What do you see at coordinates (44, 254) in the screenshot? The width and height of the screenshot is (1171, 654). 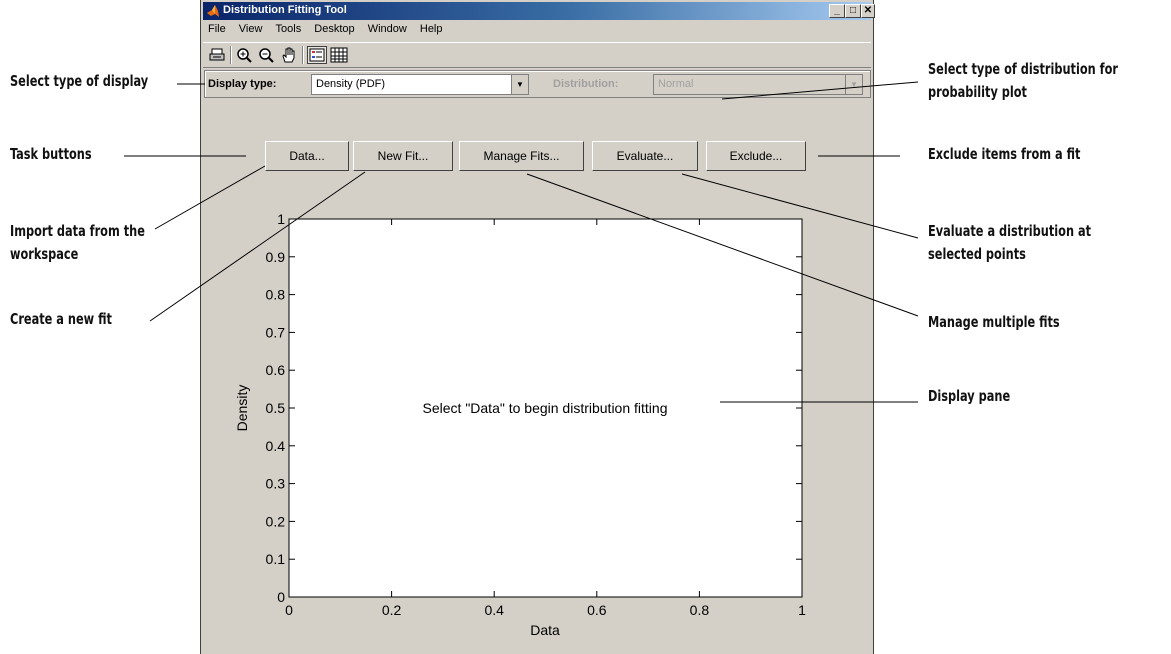 I see `callout-import-data-line2: workspace` at bounding box center [44, 254].